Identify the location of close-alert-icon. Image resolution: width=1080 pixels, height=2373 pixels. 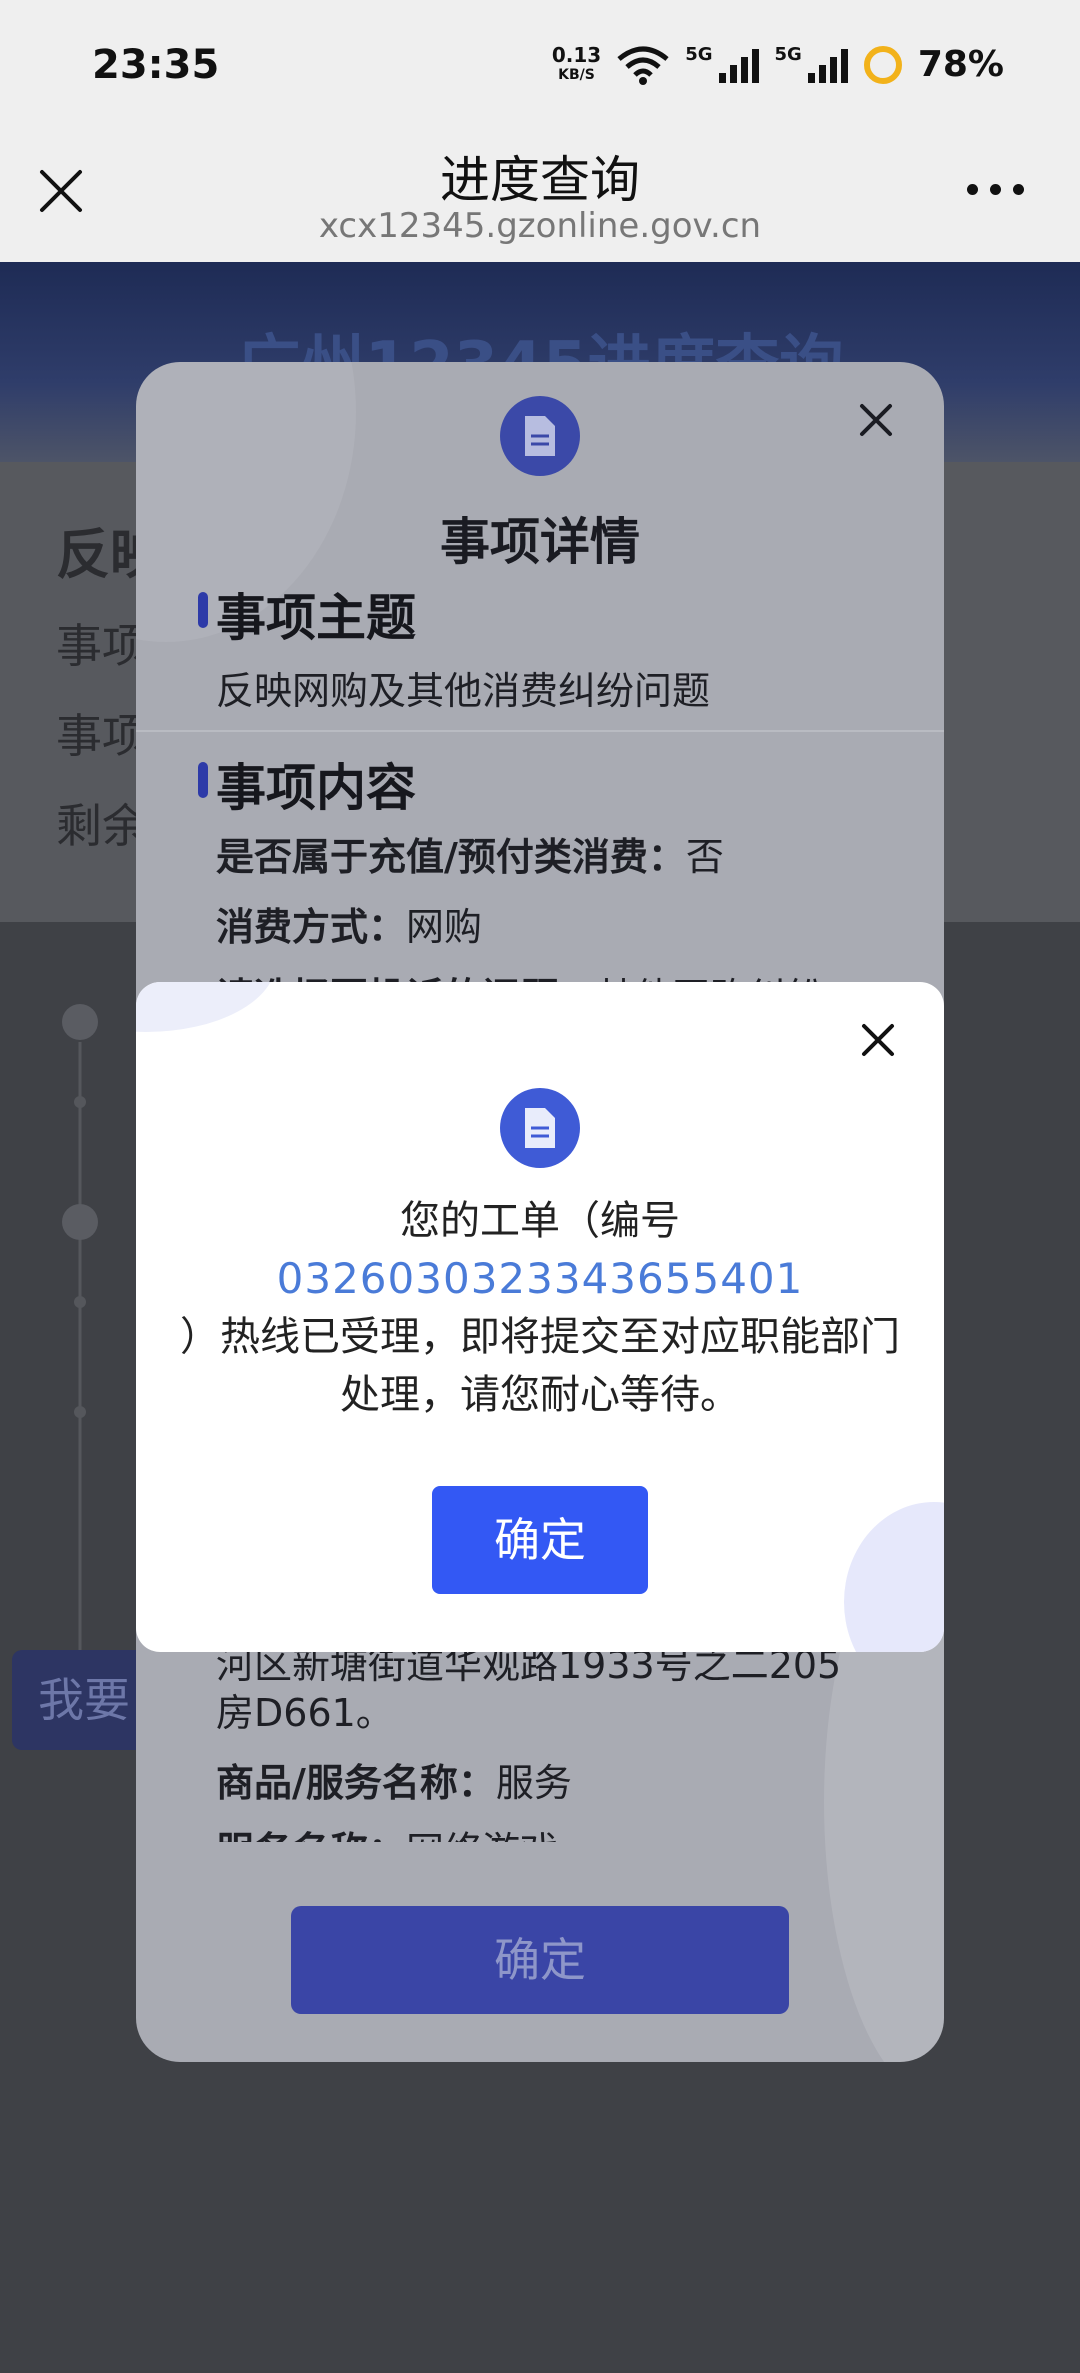
(878, 1040).